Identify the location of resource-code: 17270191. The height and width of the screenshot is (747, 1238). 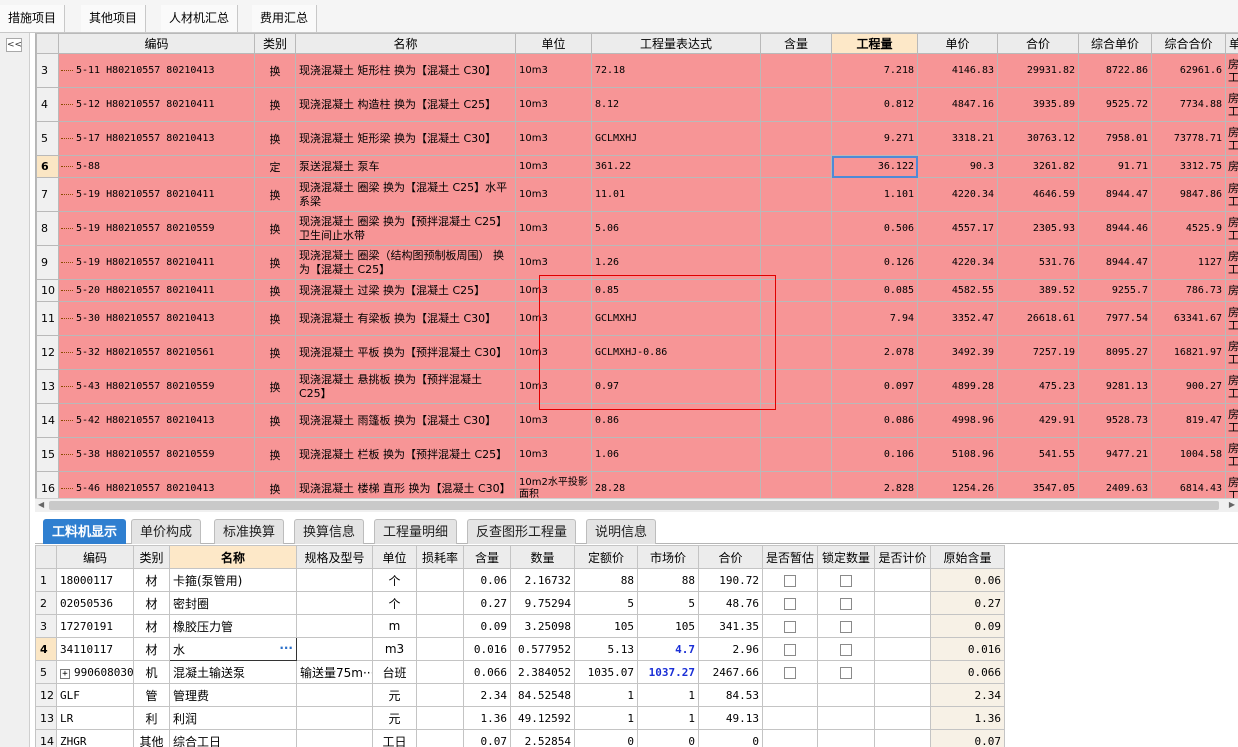
(95, 626).